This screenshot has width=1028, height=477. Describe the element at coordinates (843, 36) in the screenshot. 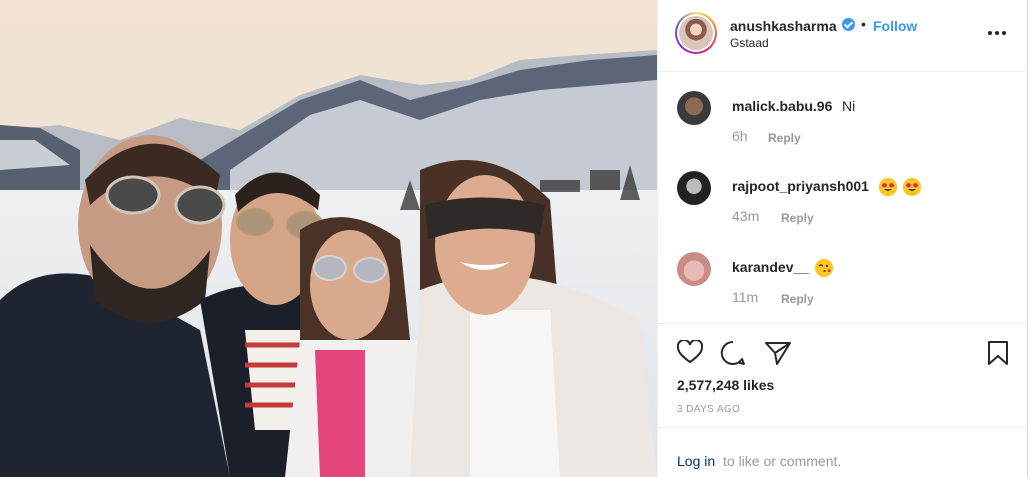

I see `post-header: anushkasharma • Follow Gstaad` at that location.